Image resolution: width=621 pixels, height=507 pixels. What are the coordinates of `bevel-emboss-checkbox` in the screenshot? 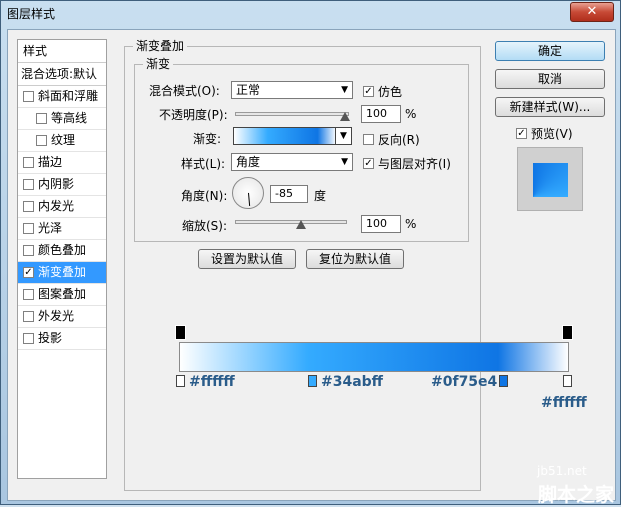 It's located at (28, 96).